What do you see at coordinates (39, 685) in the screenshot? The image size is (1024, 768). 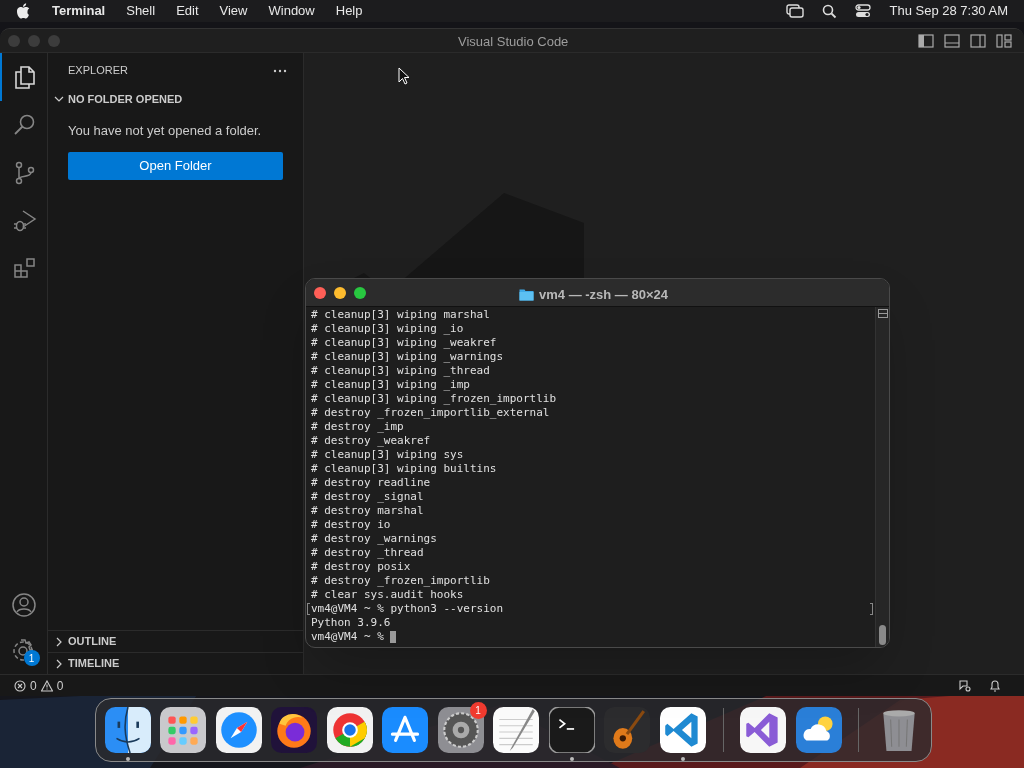 I see `problems-button: 0 0` at bounding box center [39, 685].